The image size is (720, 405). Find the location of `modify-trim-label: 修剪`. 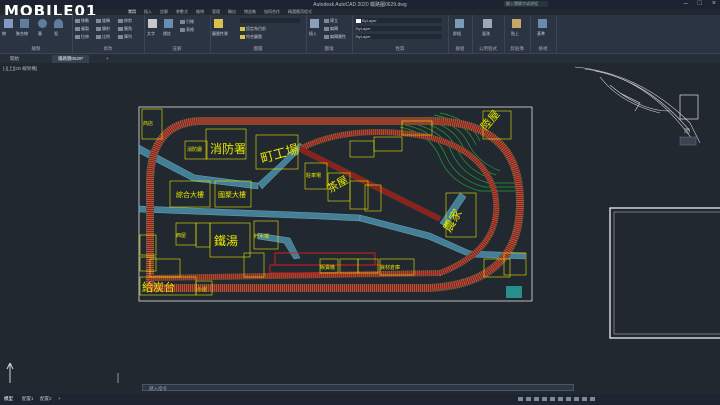

modify-trim-label: 修剪 is located at coordinates (128, 20).